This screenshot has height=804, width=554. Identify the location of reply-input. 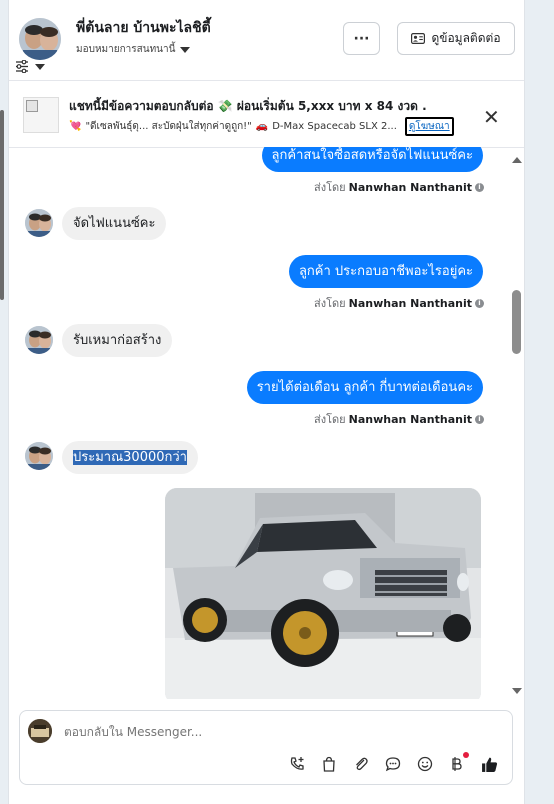
(214, 732).